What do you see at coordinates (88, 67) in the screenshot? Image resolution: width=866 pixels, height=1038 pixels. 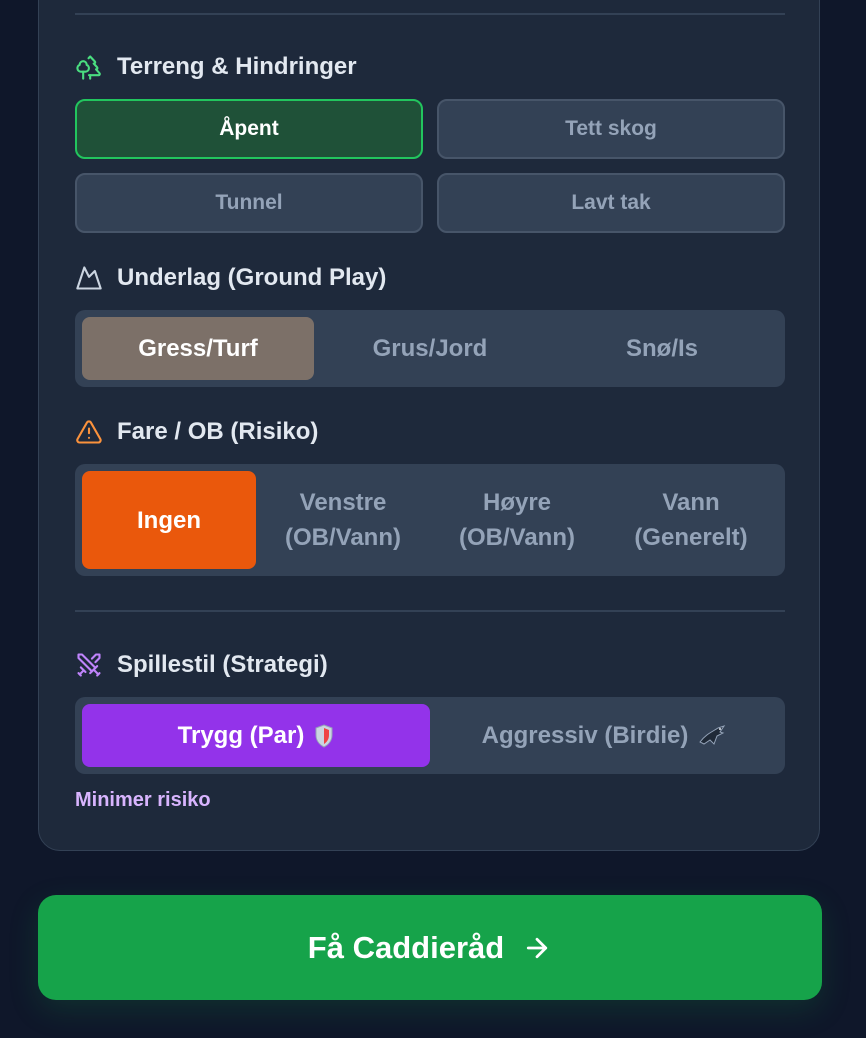 I see `trees-icon` at bounding box center [88, 67].